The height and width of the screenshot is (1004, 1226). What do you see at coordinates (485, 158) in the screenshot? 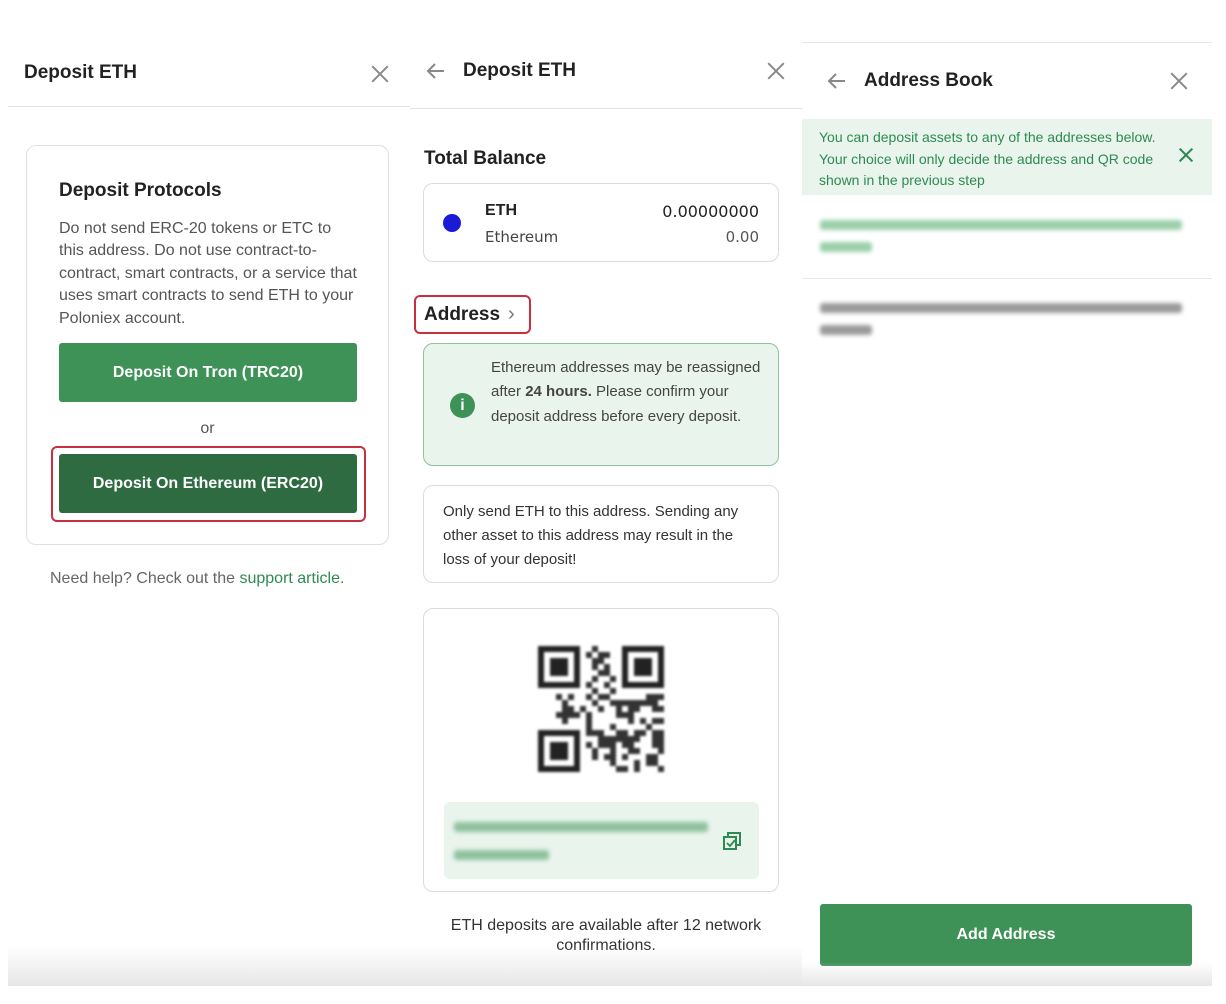
I see `total-balance-label: Total Balance` at bounding box center [485, 158].